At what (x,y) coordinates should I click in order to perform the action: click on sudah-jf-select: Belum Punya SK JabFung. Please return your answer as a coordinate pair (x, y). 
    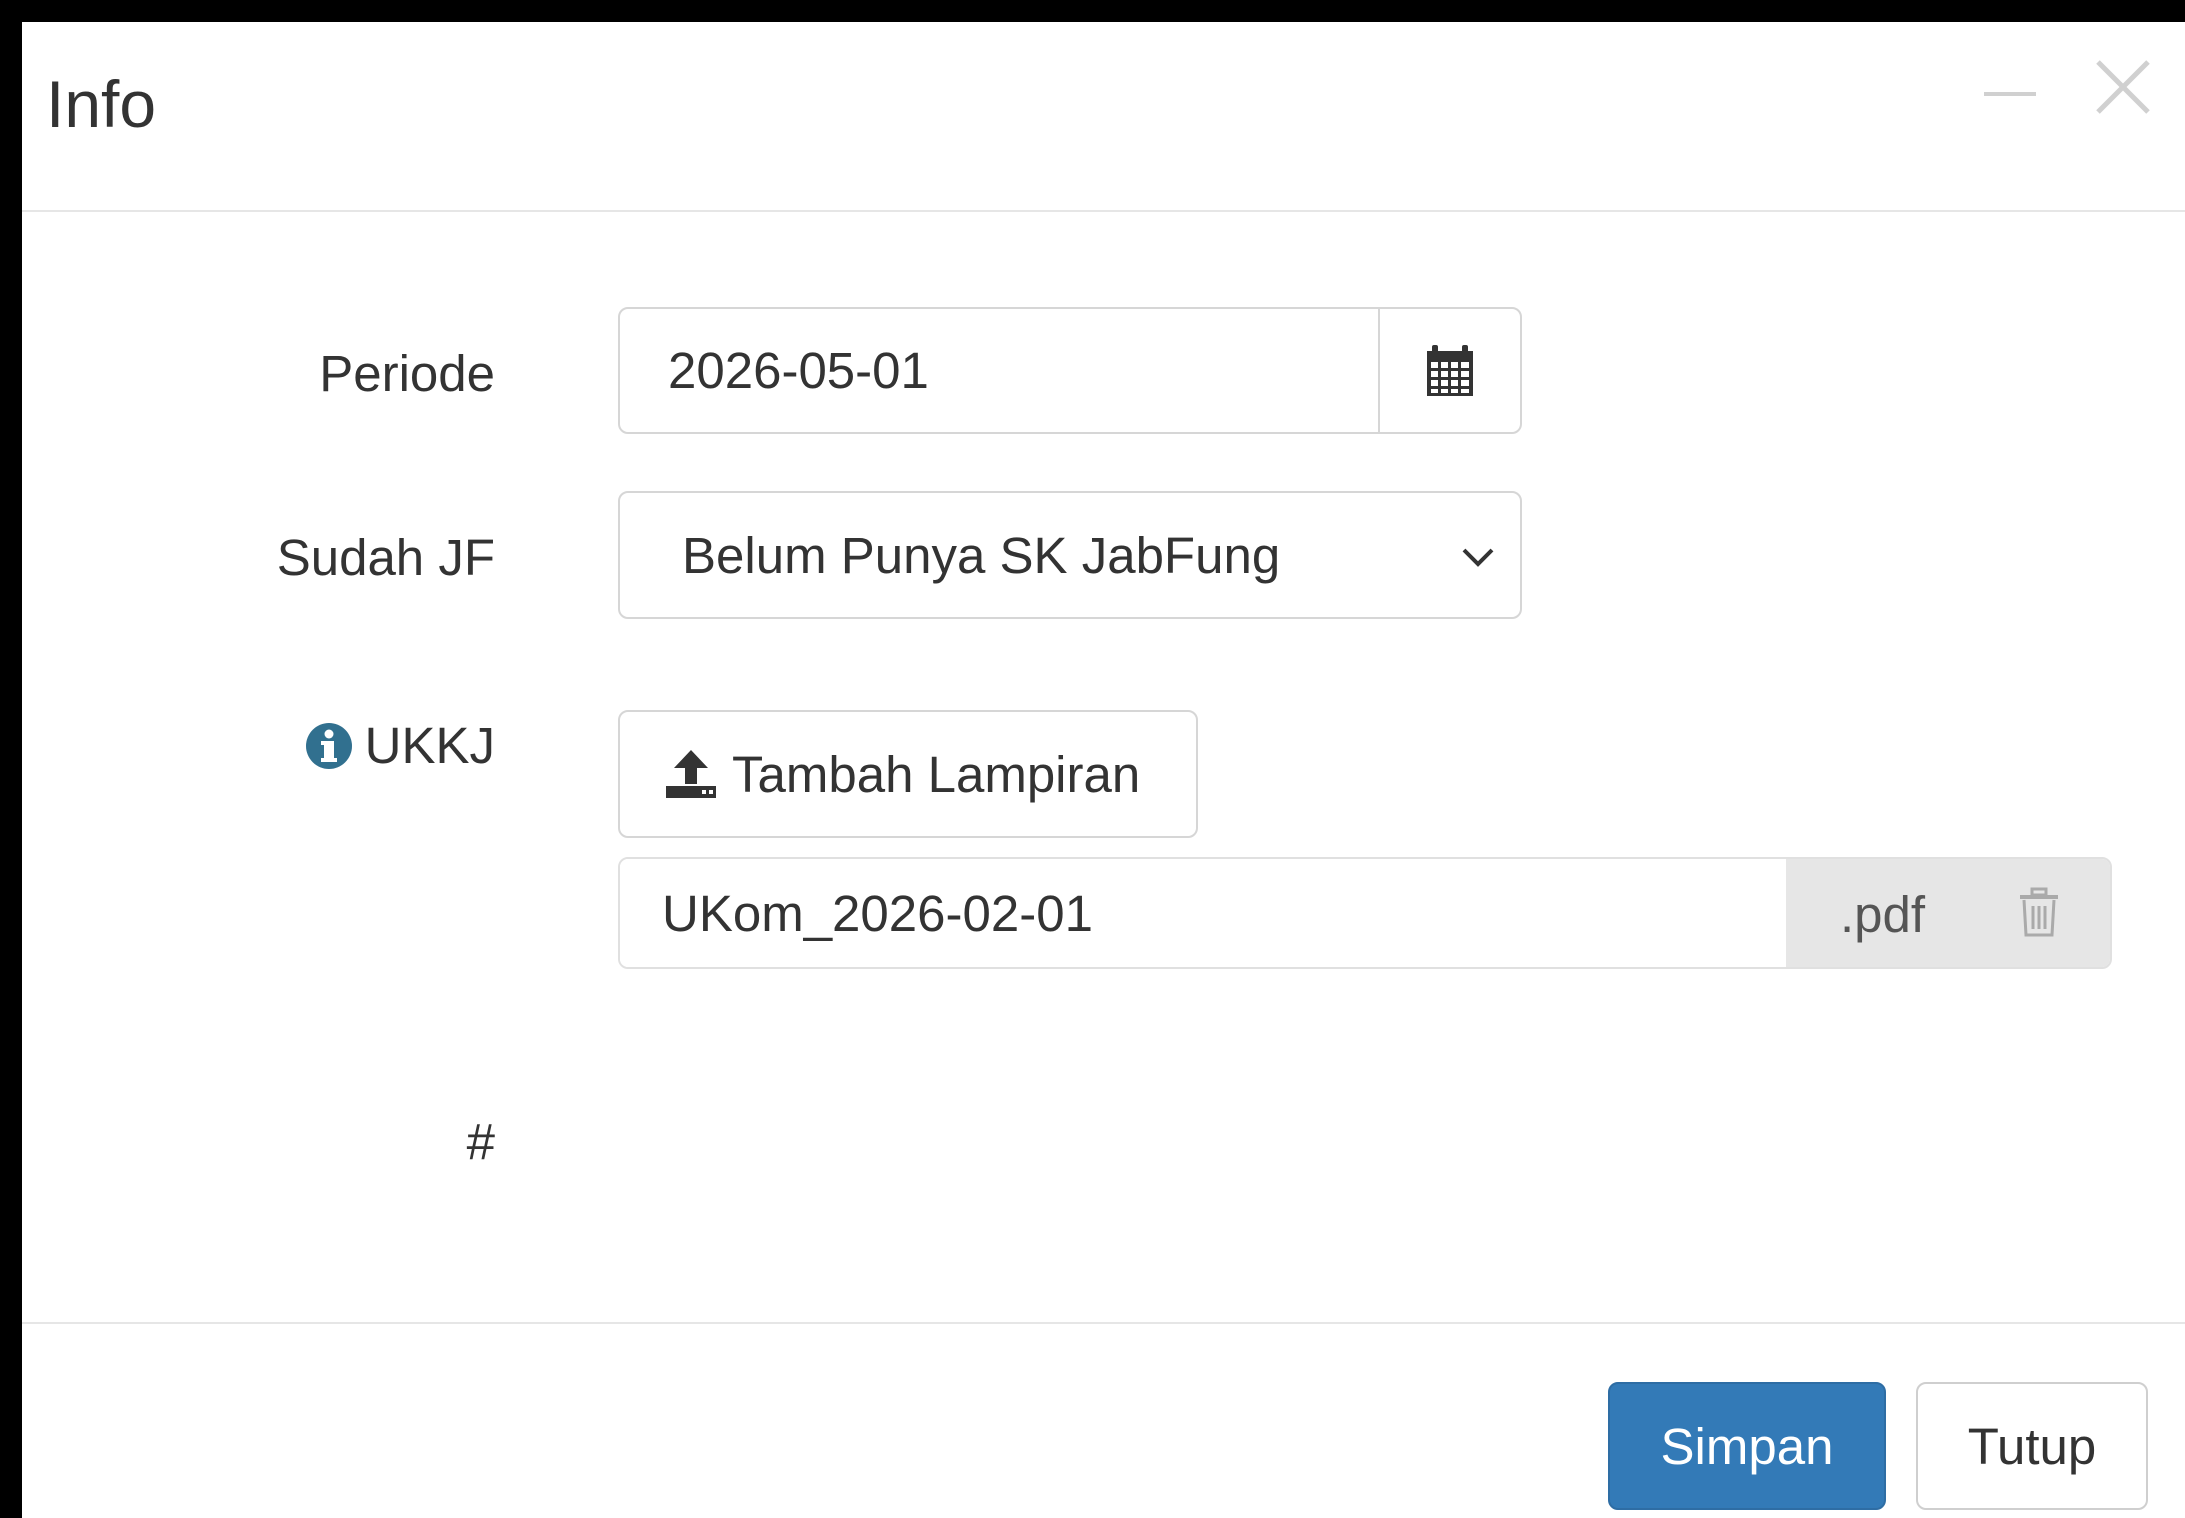
    Looking at the image, I should click on (1070, 555).